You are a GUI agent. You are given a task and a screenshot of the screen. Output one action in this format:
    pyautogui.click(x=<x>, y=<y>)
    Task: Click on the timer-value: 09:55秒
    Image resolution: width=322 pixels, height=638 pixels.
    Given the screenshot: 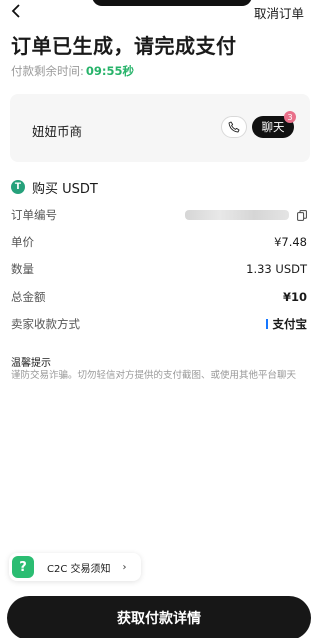 What is the action you would take?
    pyautogui.click(x=109, y=71)
    